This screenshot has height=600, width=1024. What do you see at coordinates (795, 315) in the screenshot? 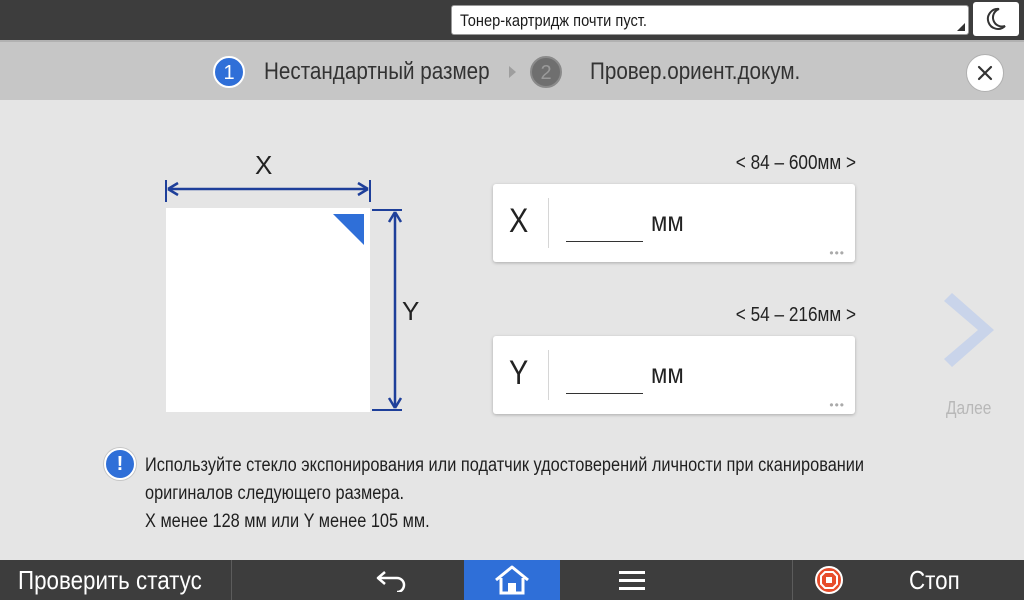
I see `y-range-label: < 54 – 216мм >` at bounding box center [795, 315].